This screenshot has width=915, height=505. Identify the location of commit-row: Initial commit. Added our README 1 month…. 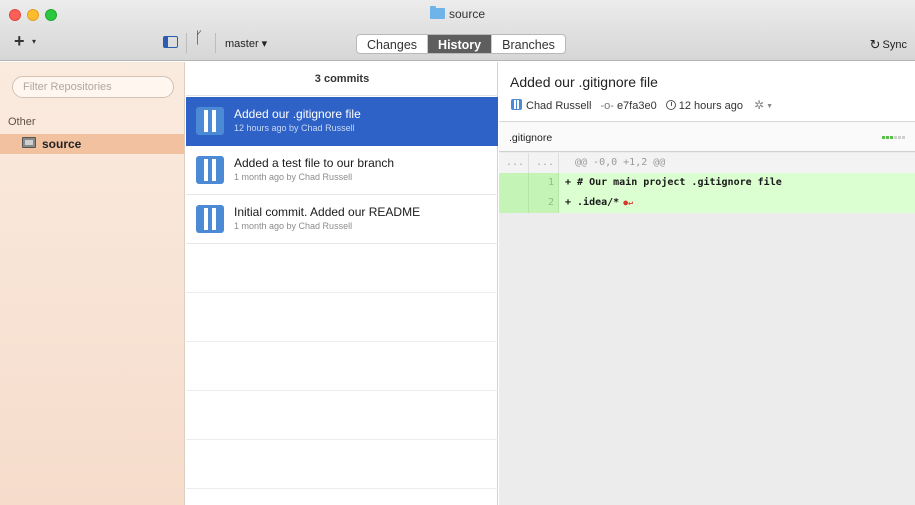
(342, 219).